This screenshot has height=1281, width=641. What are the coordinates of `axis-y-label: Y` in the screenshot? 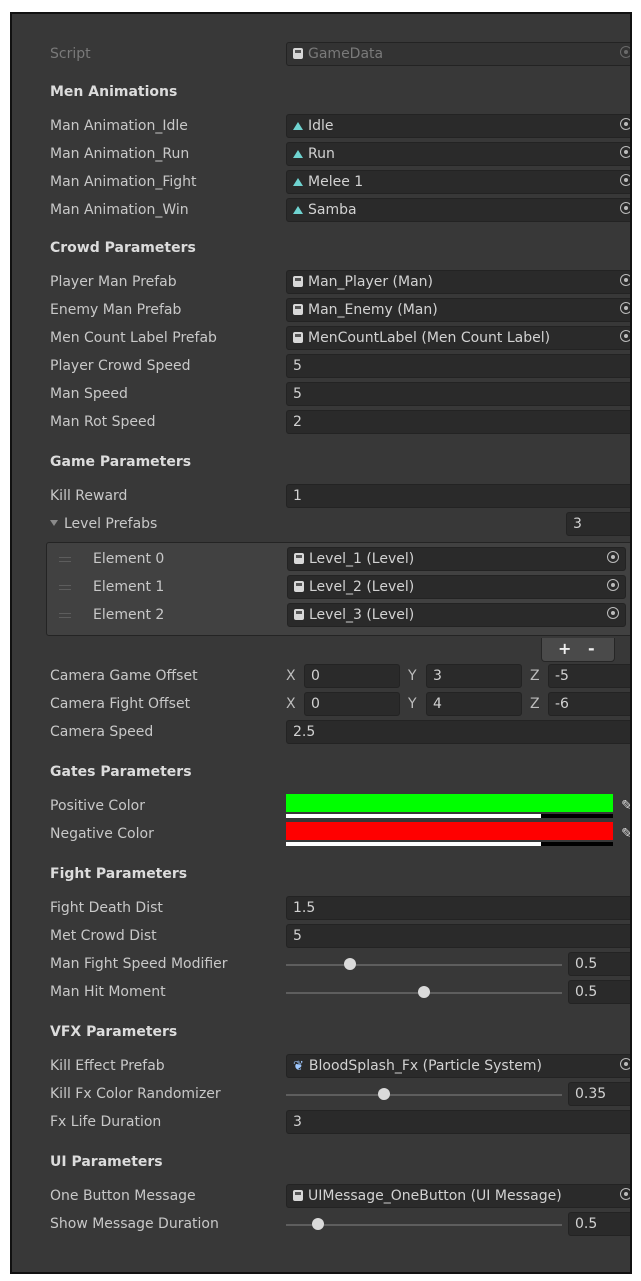 It's located at (412, 676).